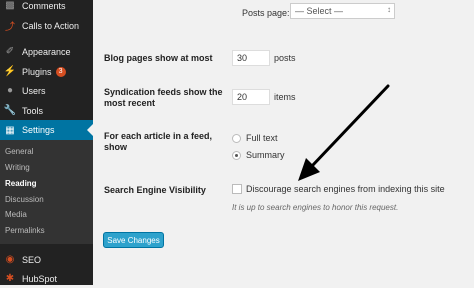 The width and height of the screenshot is (474, 288). I want to click on sidebar-item-settings: ▦ Settings, so click(46, 130).